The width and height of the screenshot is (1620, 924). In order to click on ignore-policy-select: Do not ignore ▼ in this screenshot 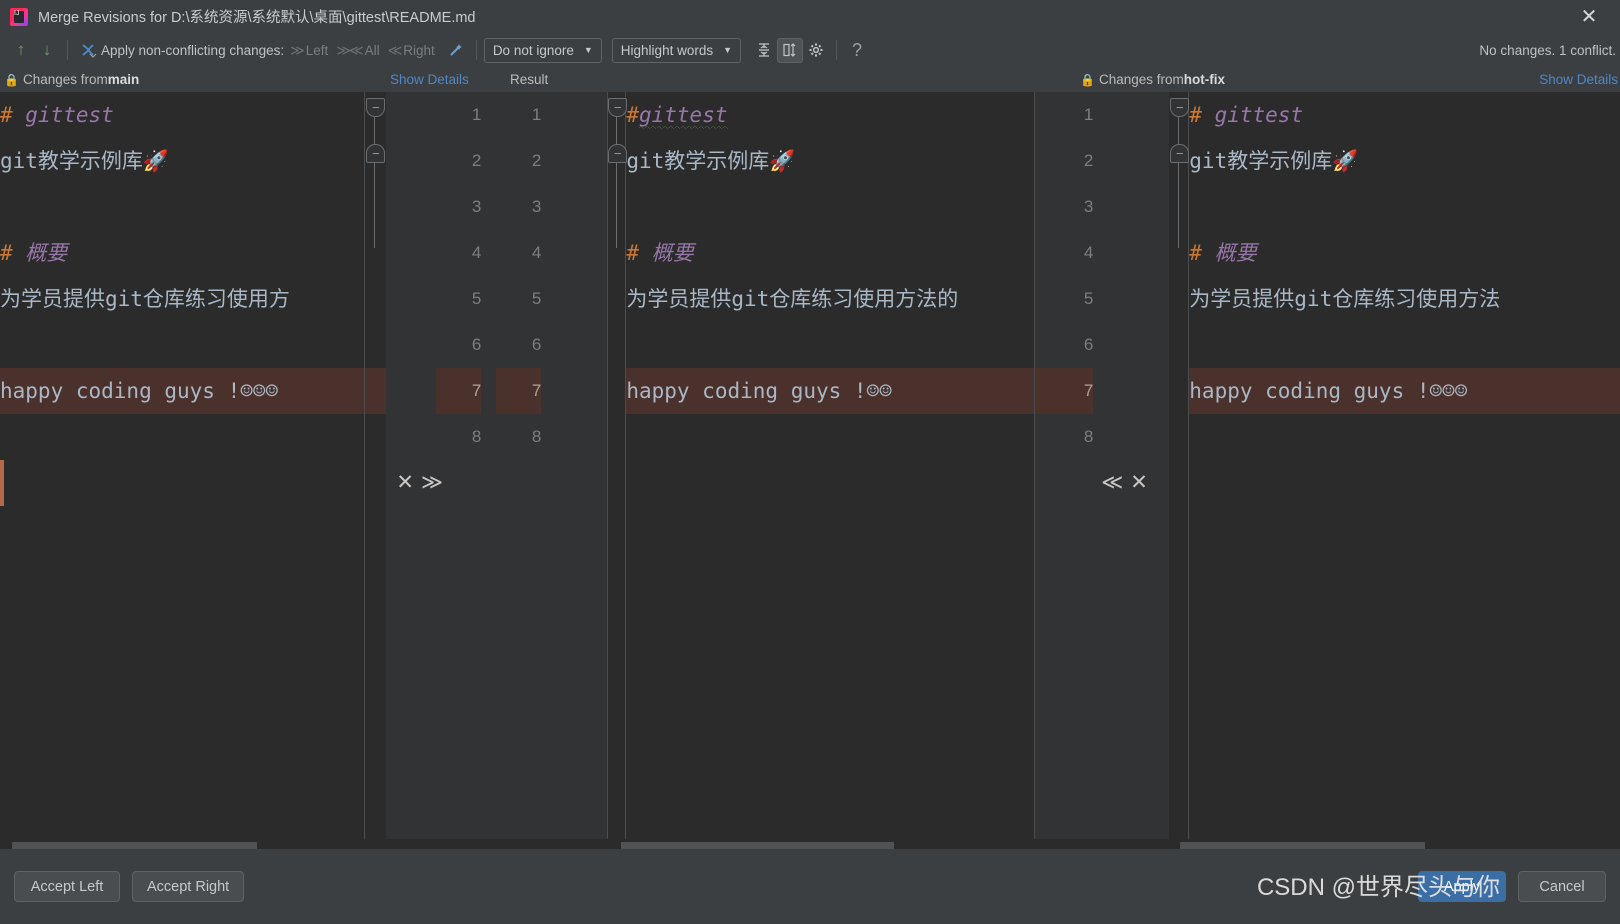, I will do `click(542, 50)`.